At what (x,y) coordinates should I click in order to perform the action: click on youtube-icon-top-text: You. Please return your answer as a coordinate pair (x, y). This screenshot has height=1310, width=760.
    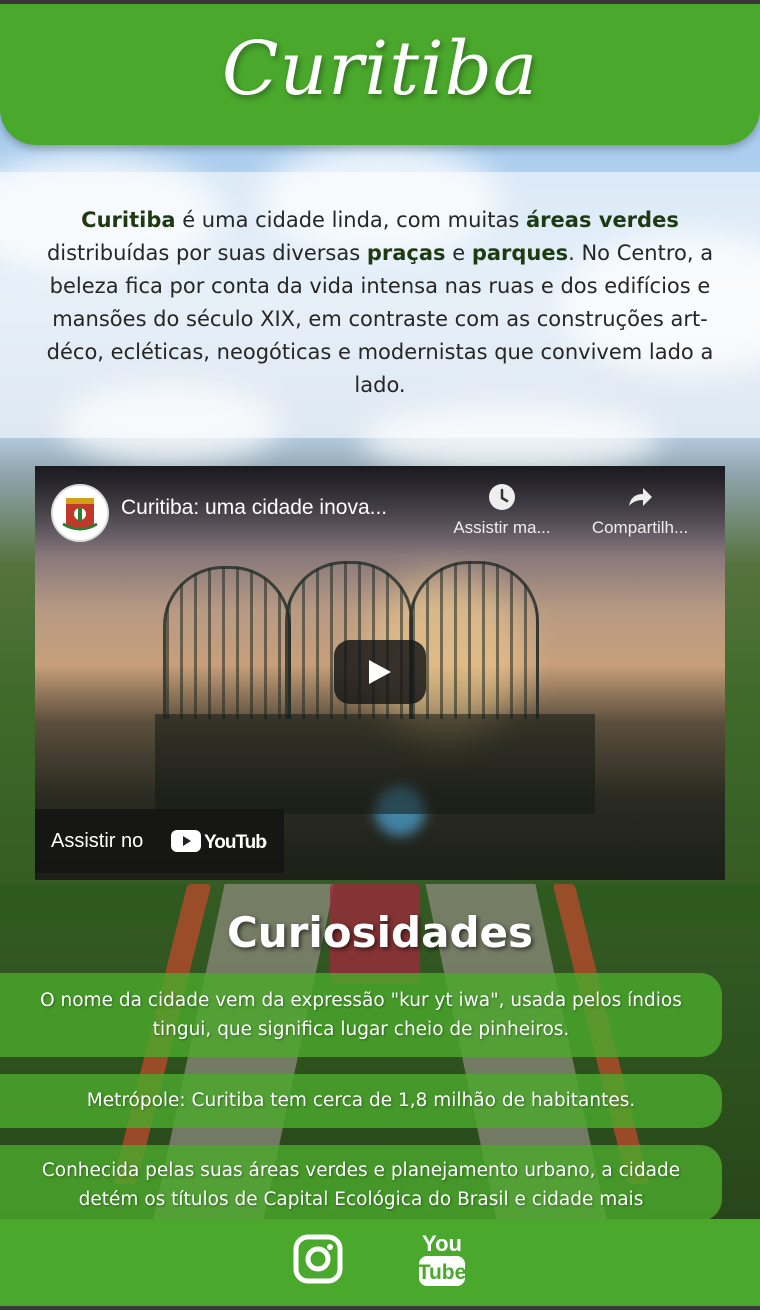
    Looking at the image, I should click on (442, 1243).